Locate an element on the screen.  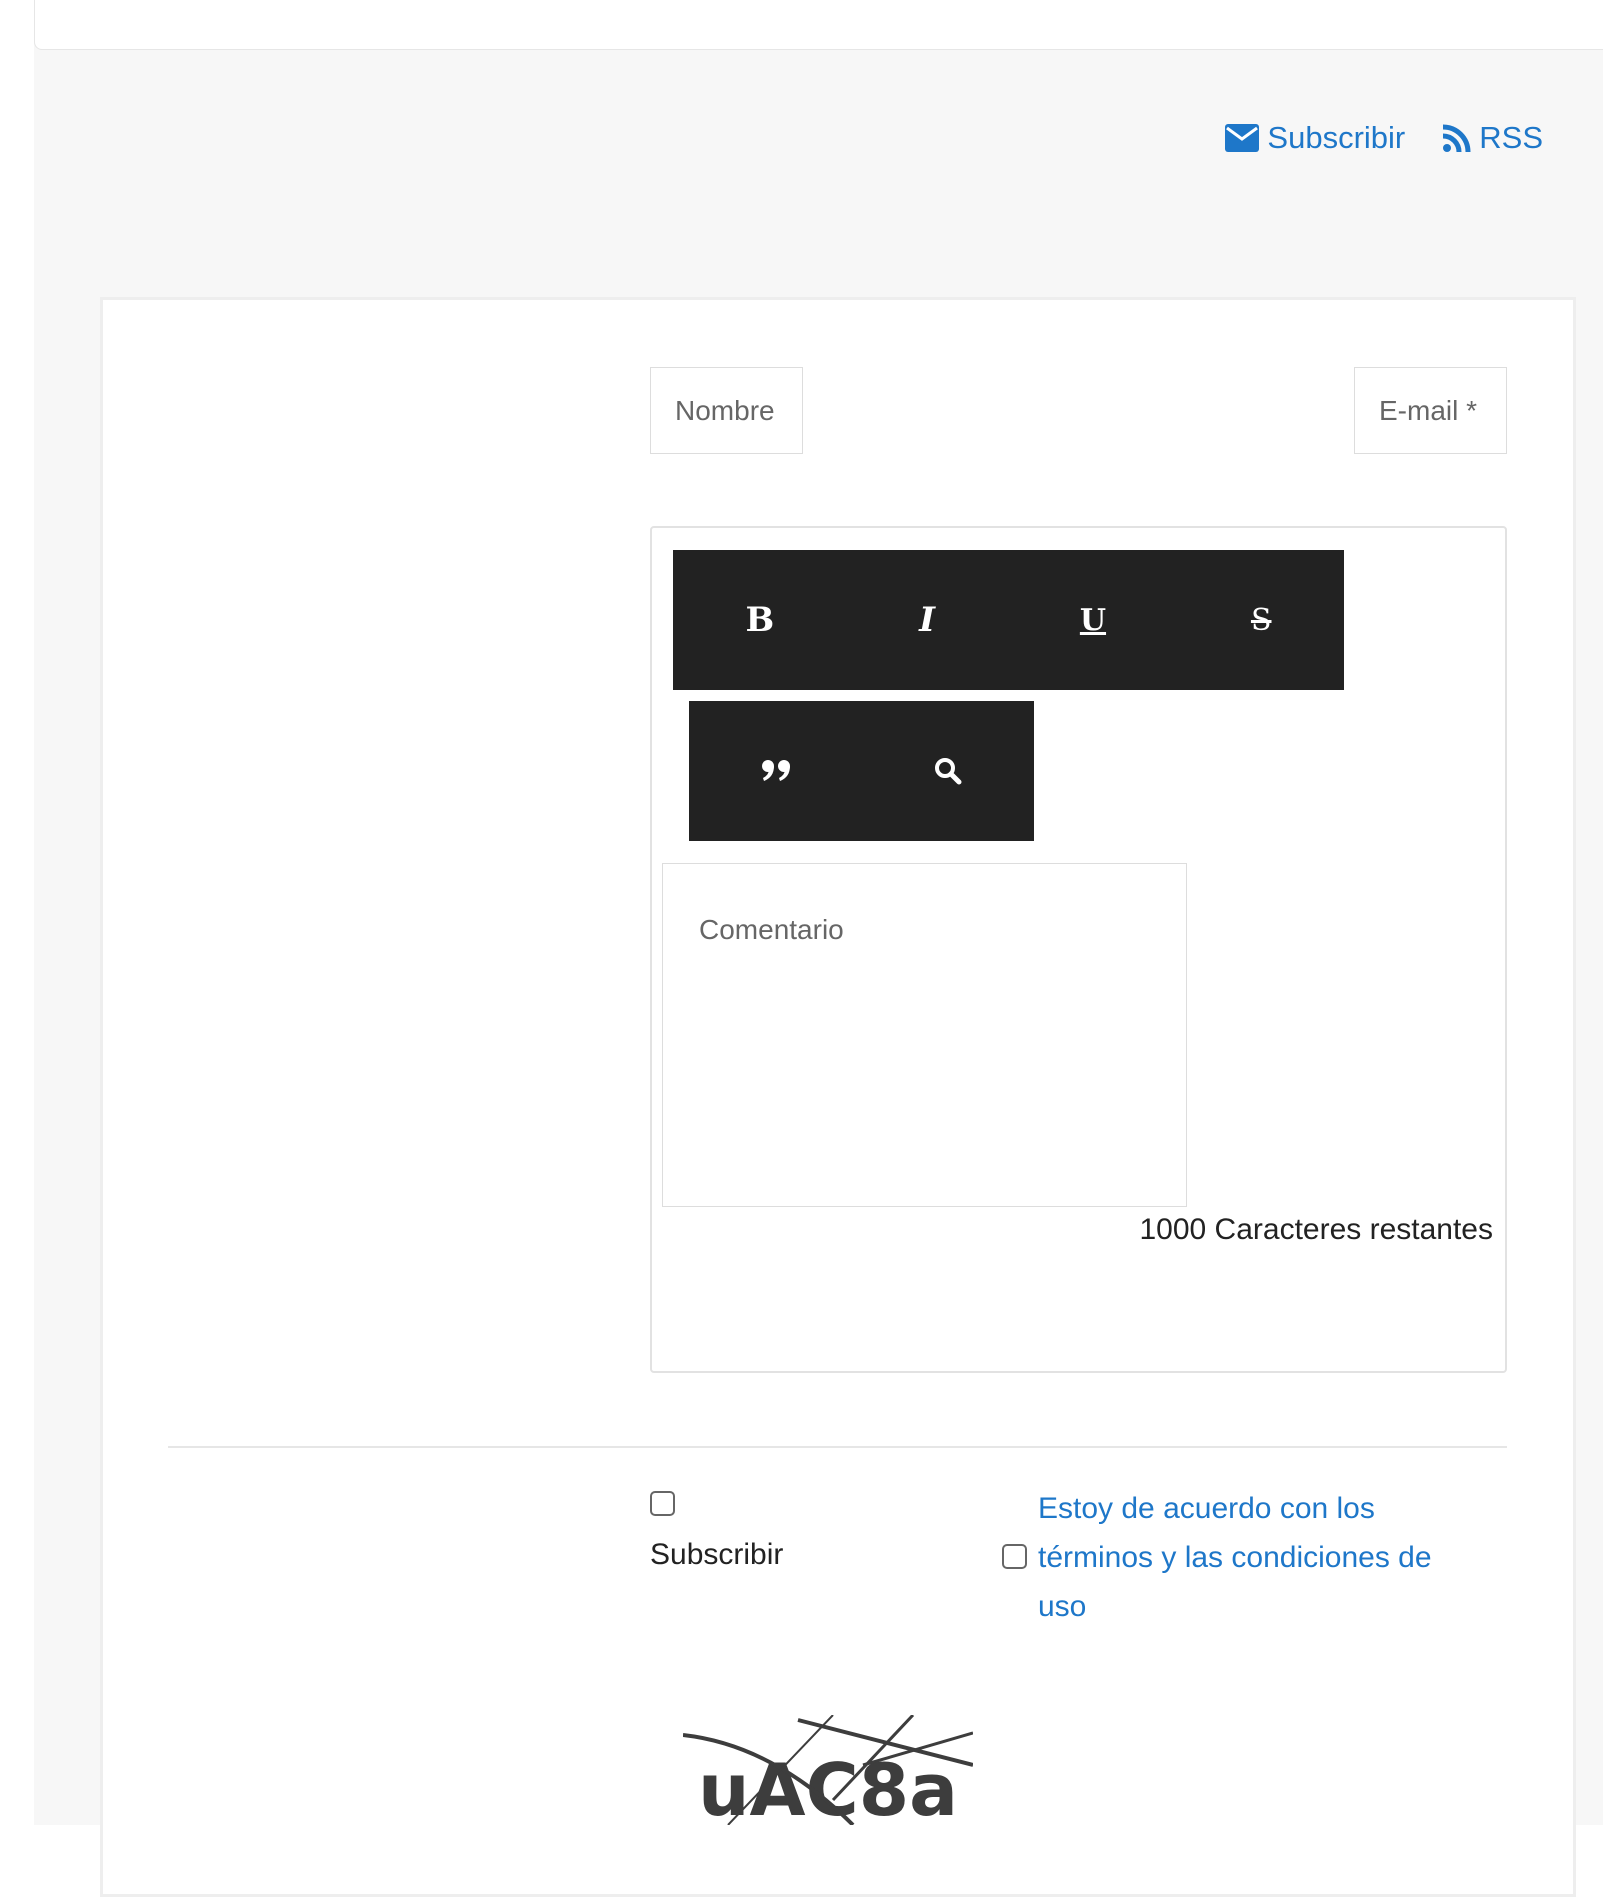
format-toolbar: B I U S is located at coordinates (1008, 620).